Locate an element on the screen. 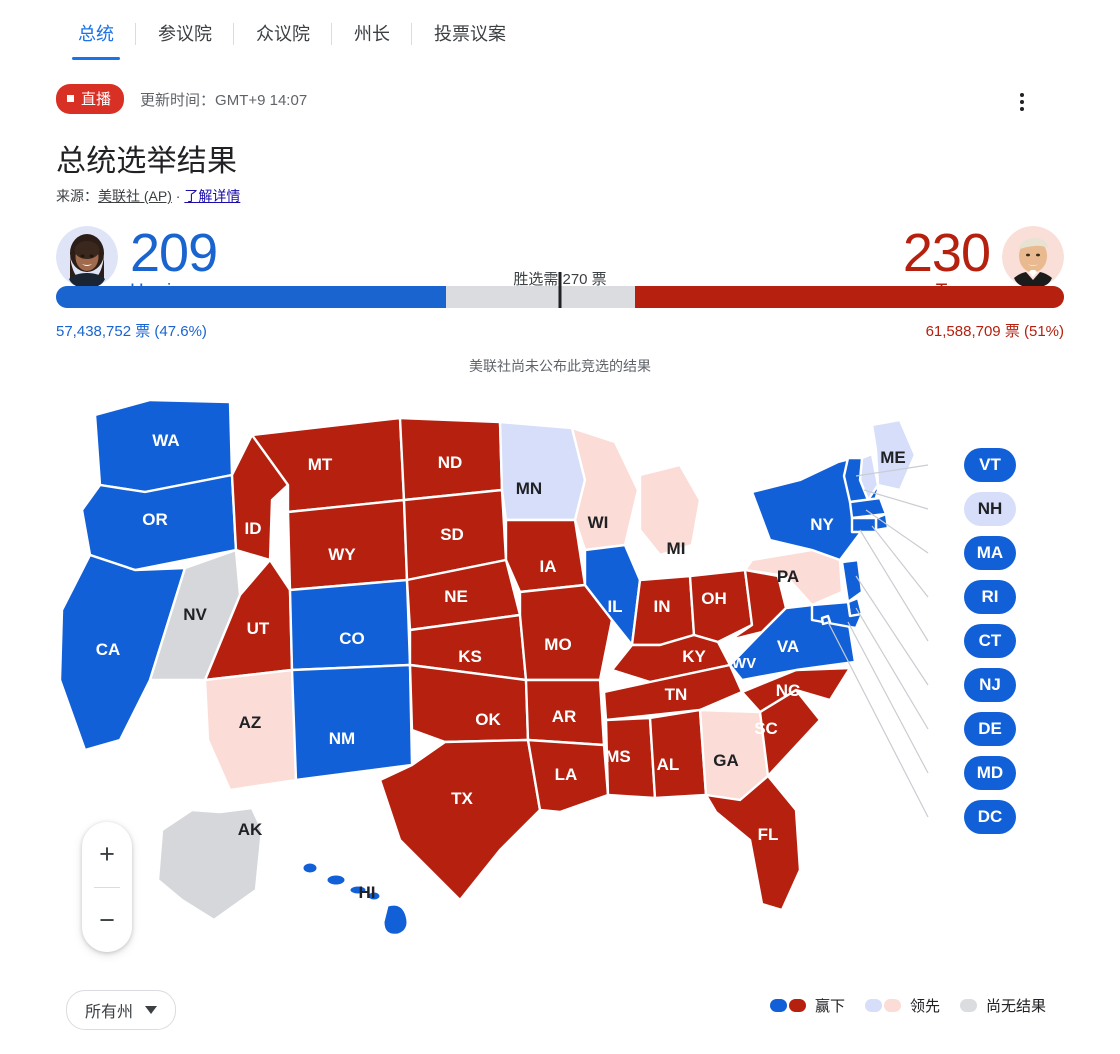 The width and height of the screenshot is (1120, 1054). map-legend: 赢下 领先 尚无结果 is located at coordinates (907, 1005).